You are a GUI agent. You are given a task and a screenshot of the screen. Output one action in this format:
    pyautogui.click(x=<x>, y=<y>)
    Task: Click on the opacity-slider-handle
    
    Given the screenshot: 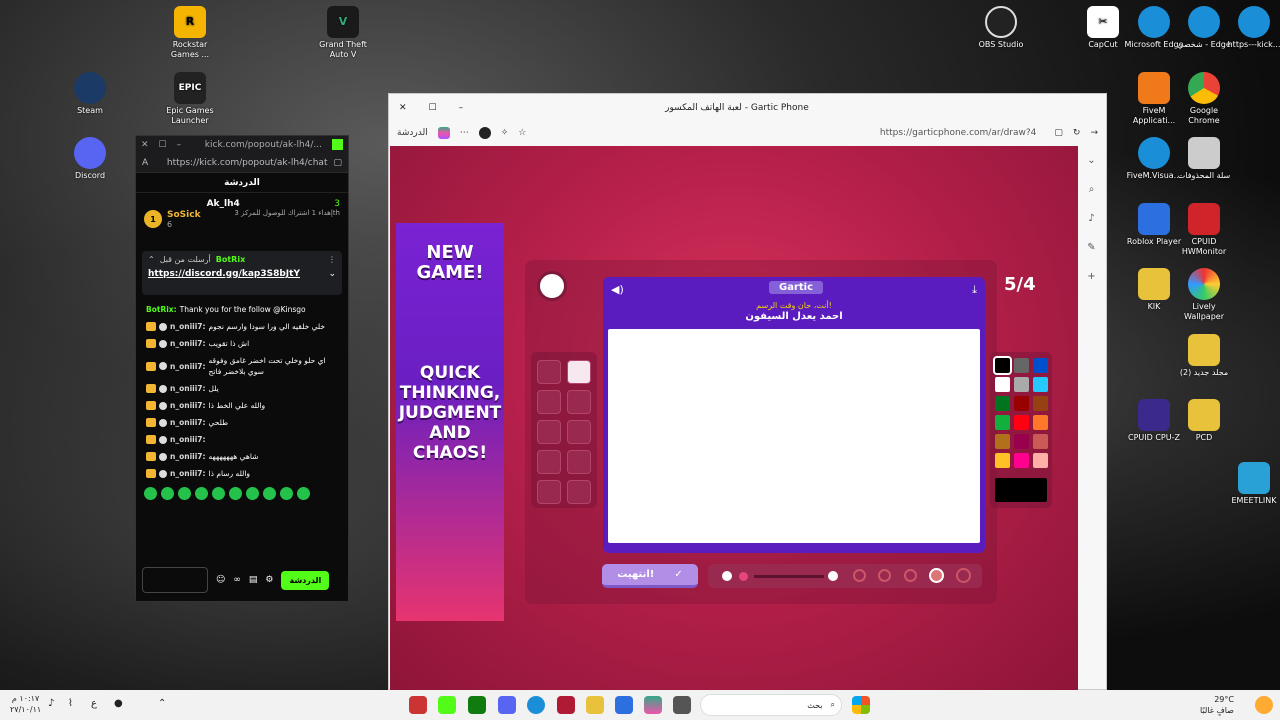 What is the action you would take?
    pyautogui.click(x=743, y=576)
    